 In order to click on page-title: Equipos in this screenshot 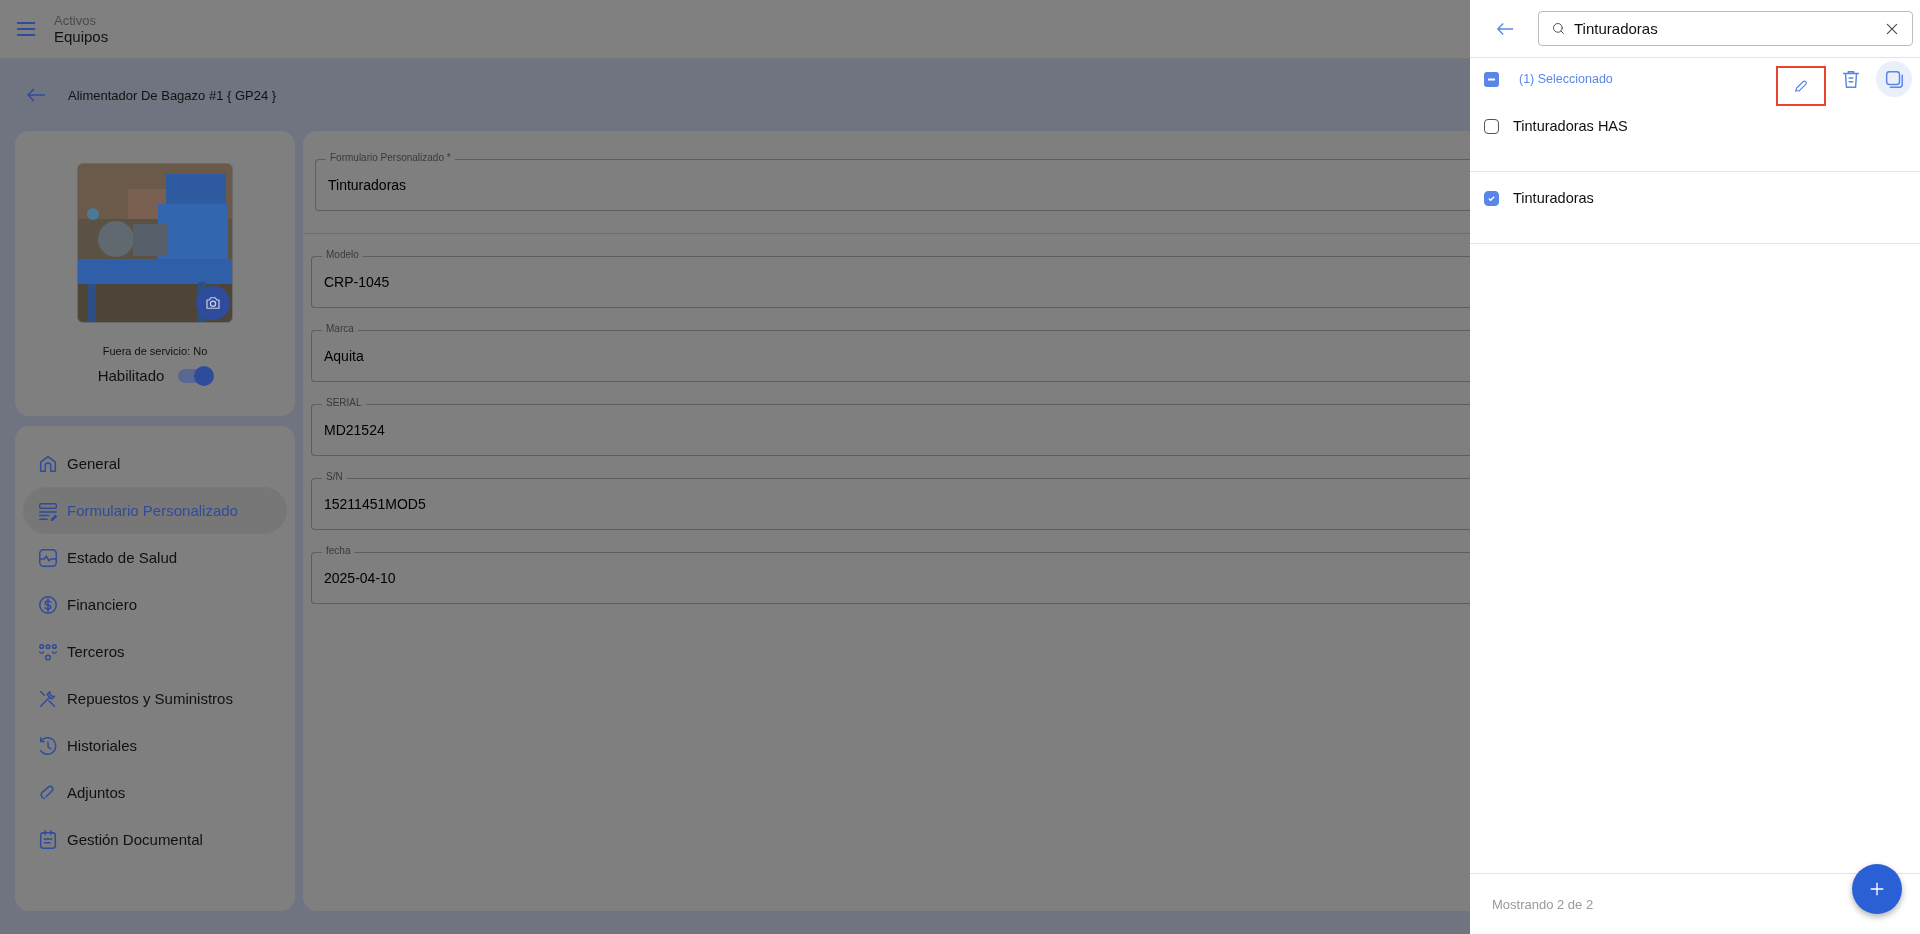, I will do `click(81, 36)`.